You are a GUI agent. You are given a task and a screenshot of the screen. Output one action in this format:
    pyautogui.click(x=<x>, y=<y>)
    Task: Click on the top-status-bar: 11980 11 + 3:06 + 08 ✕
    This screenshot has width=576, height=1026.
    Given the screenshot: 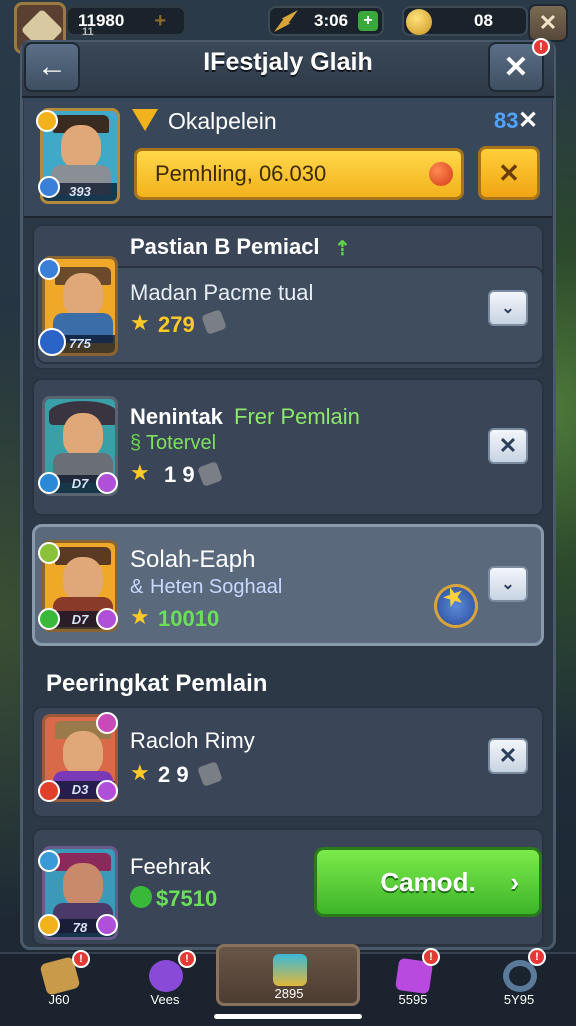 What is the action you would take?
    pyautogui.click(x=288, y=27)
    